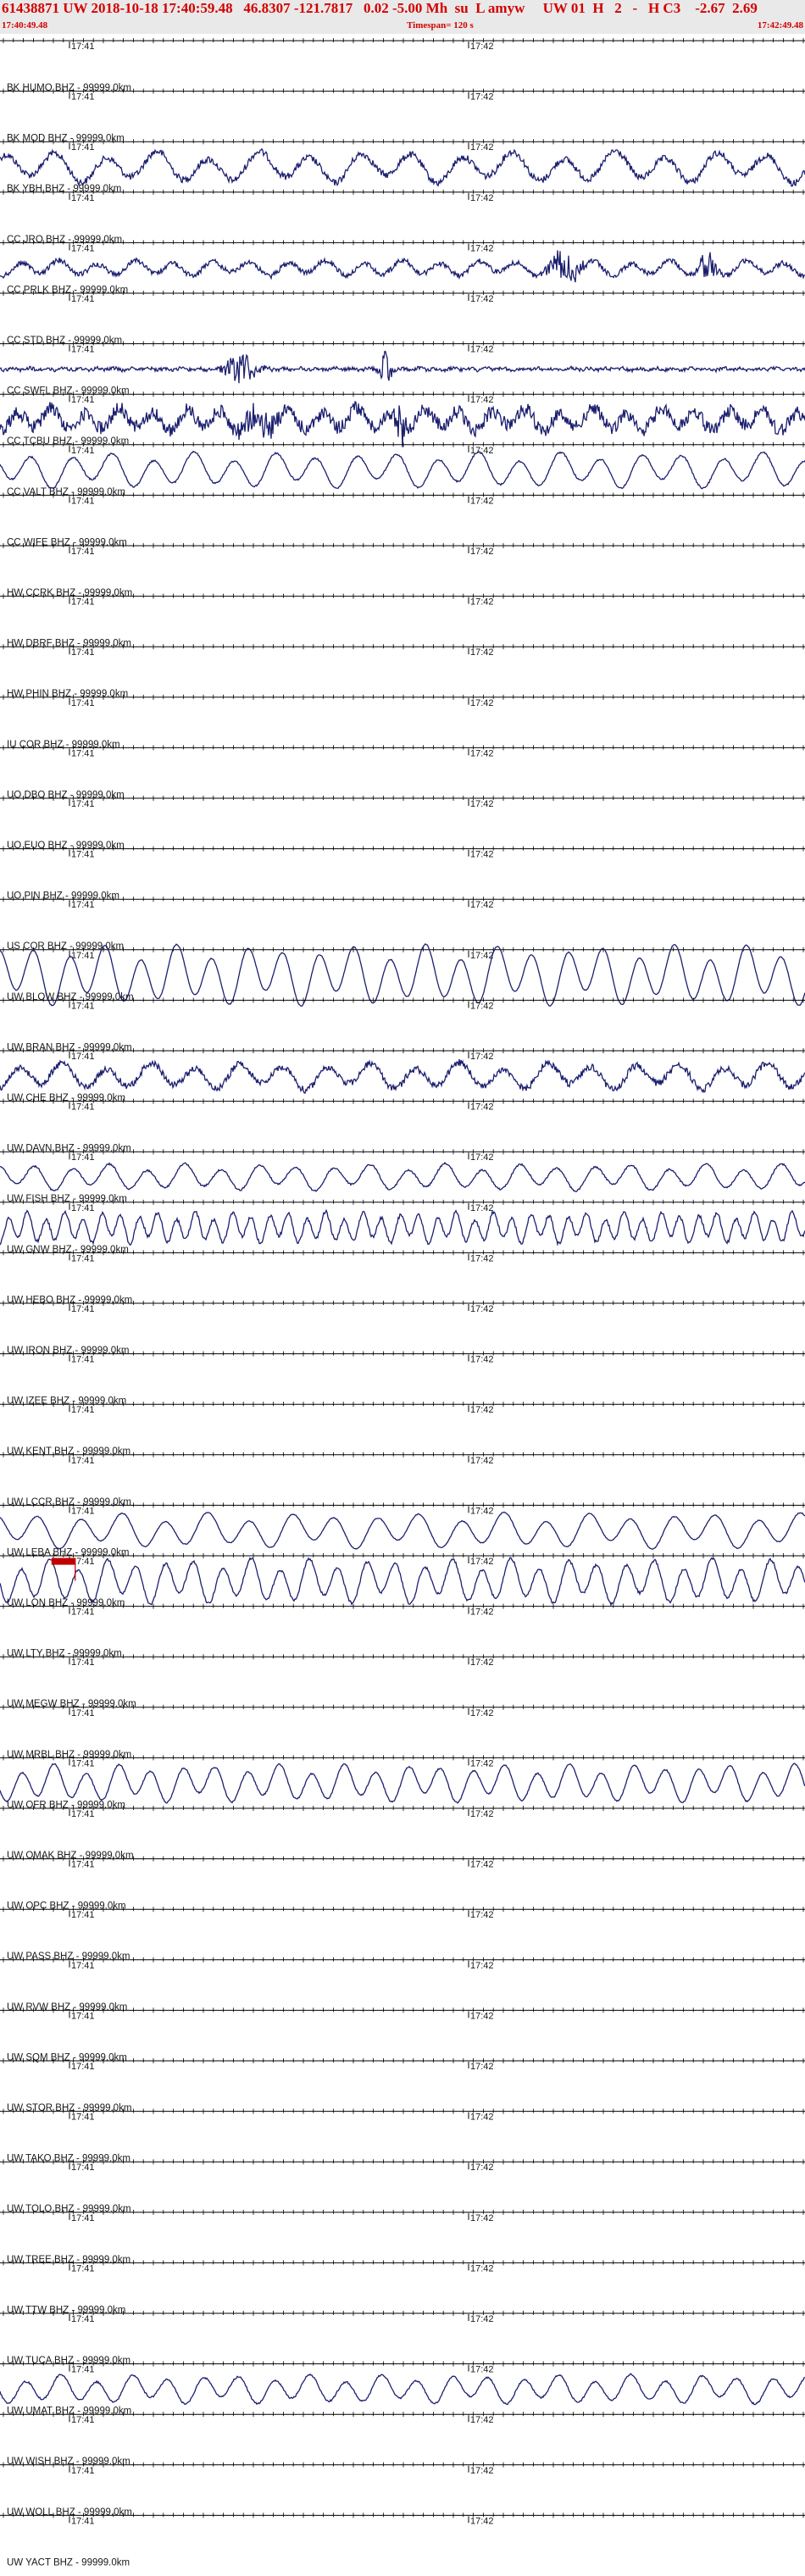 This screenshot has width=805, height=2576. What do you see at coordinates (67, 1199) in the screenshot?
I see `channel-label: UW FISH BHZ - 99999.0km` at bounding box center [67, 1199].